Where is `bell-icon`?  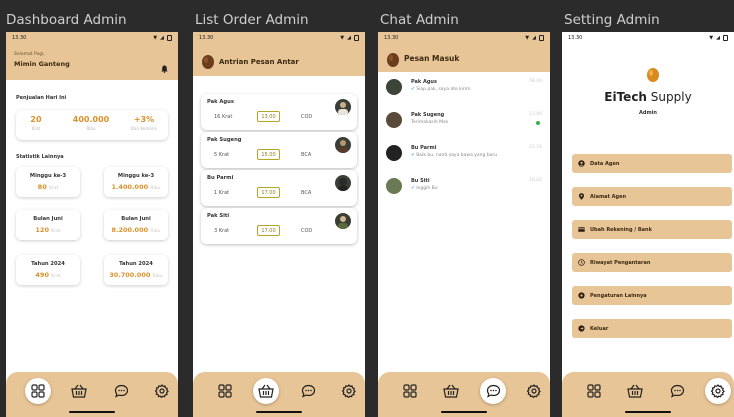
bell-icon is located at coordinates (164, 67).